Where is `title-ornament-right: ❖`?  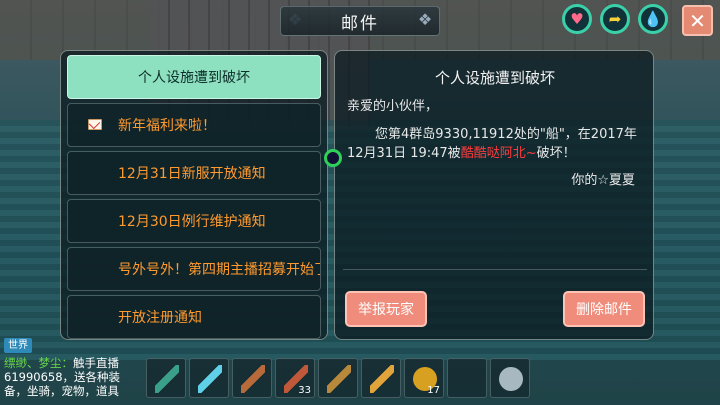
title-ornament-right: ❖ is located at coordinates (425, 19).